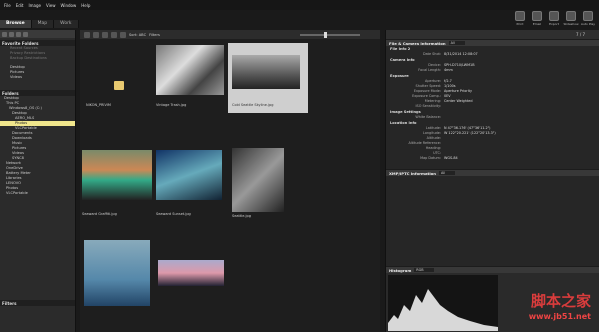 The width and height of the screenshot is (599, 332). I want to click on thumbnail-caption: Seaward Sunset.jpg, so click(173, 214).